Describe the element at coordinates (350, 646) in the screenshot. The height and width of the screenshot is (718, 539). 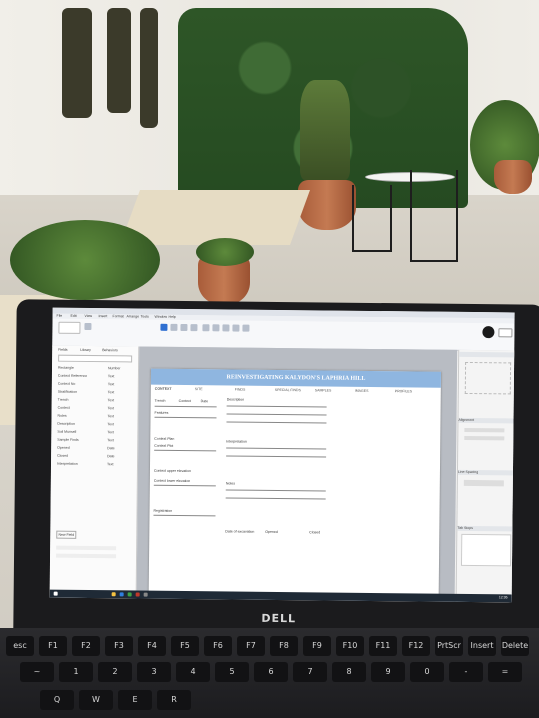
I see `keyboard-key: F10` at that location.